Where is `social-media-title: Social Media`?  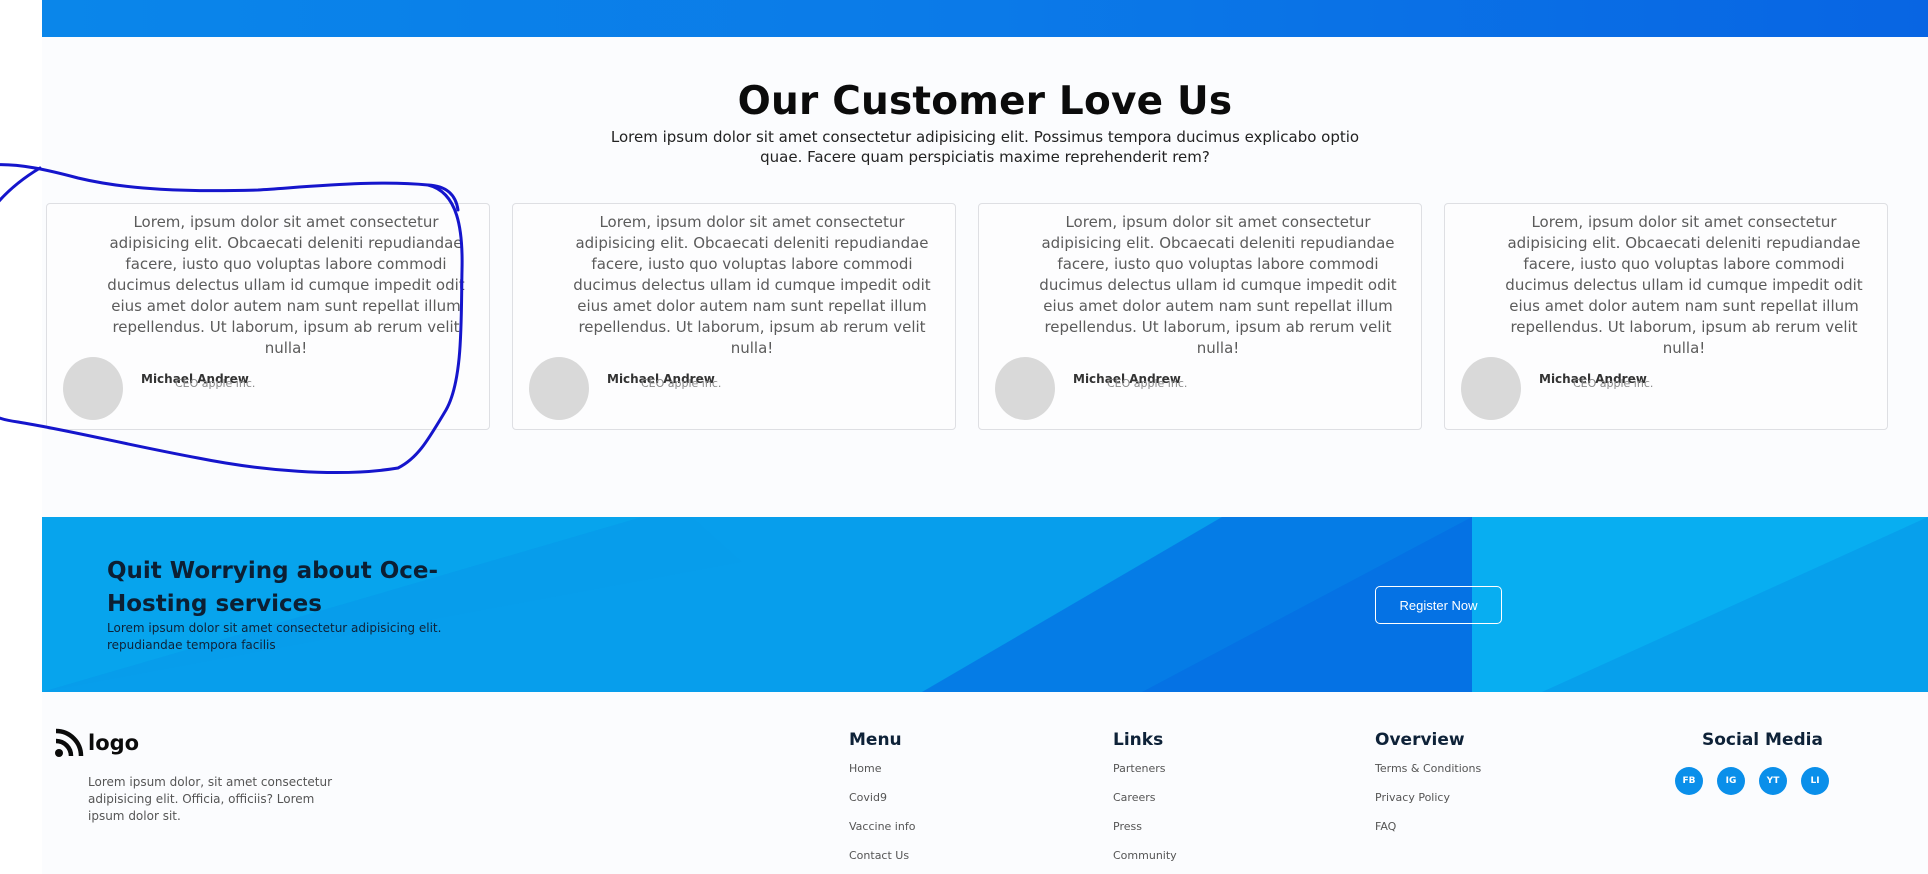 social-media-title: Social Media is located at coordinates (1762, 740).